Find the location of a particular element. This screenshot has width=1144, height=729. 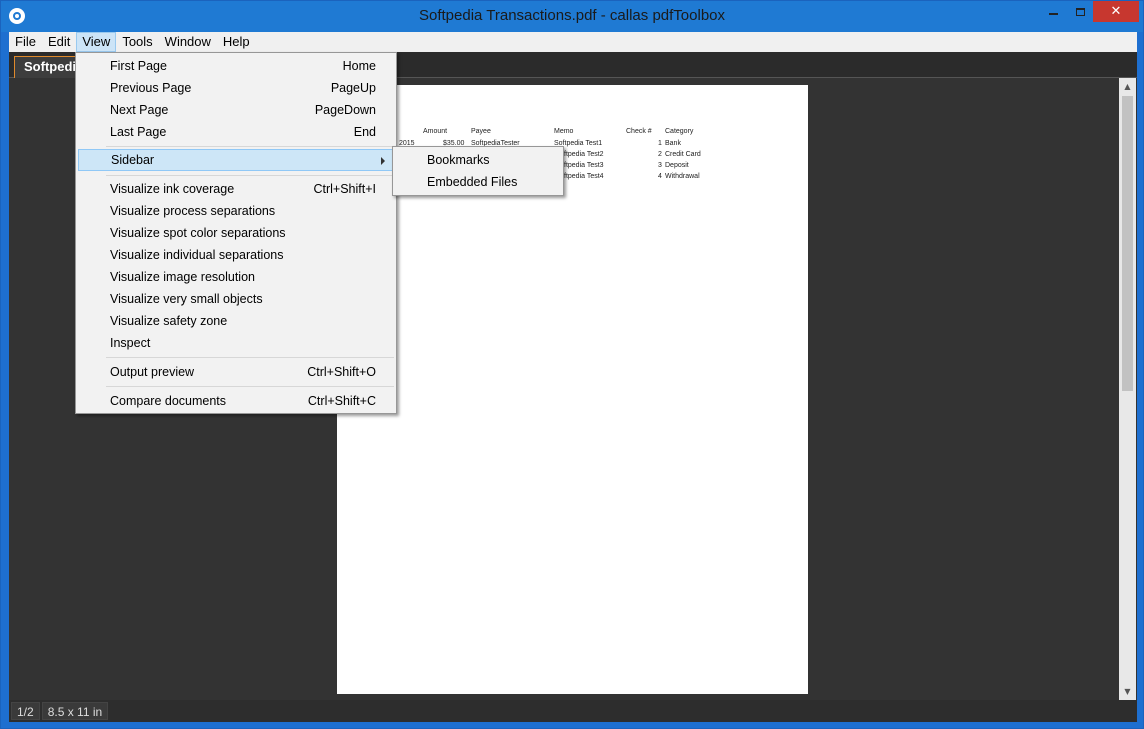

menu-item-shortcut: PageUp is located at coordinates (353, 88).